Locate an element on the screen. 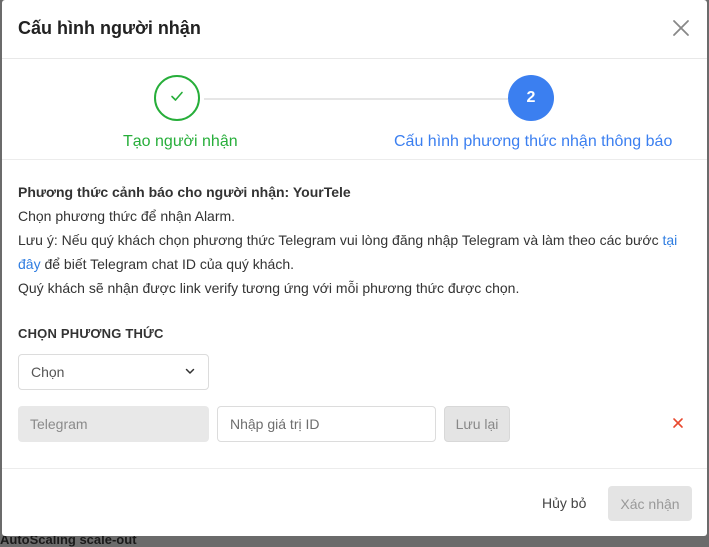  method-row: Telegram Lưu lại is located at coordinates (354, 424).